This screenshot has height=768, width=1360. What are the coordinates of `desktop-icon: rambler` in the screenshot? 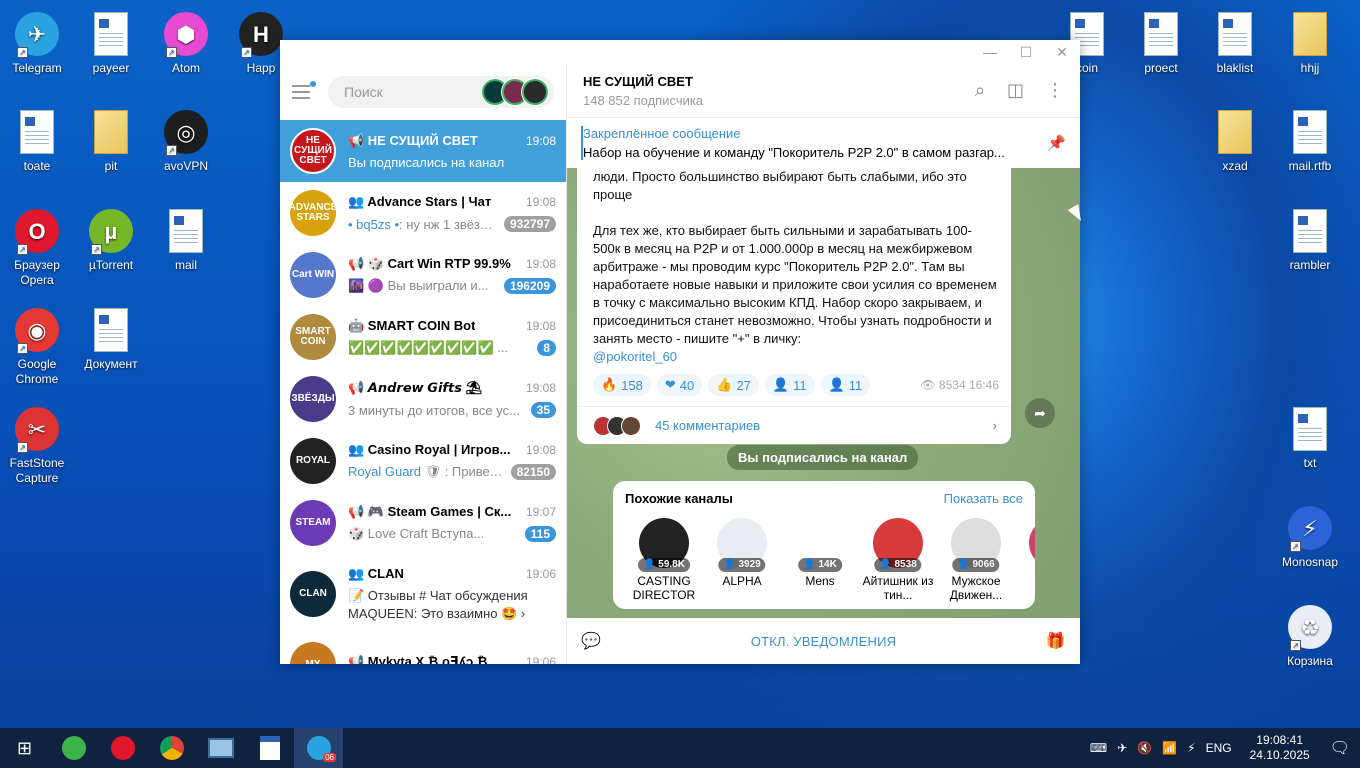 It's located at (1310, 240).